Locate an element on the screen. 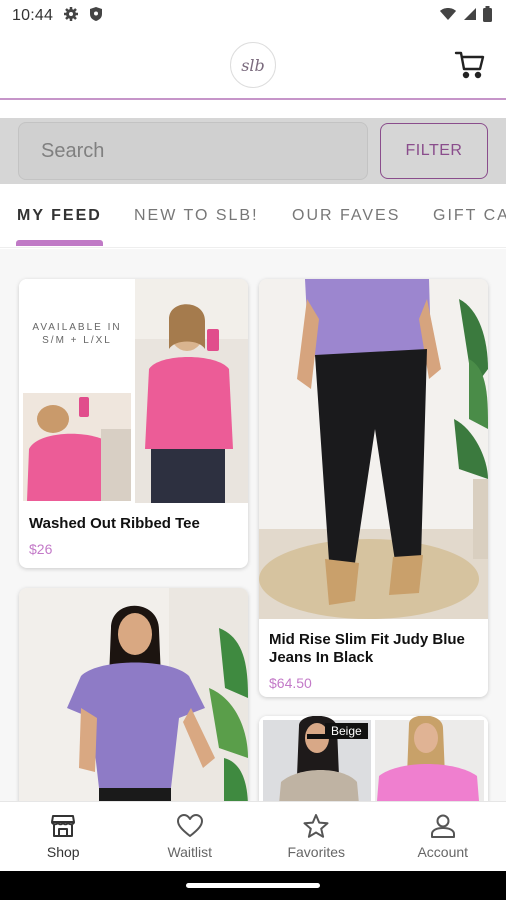 This screenshot has height=900, width=506. nav-waitlist: Waitlist is located at coordinates (190, 836).